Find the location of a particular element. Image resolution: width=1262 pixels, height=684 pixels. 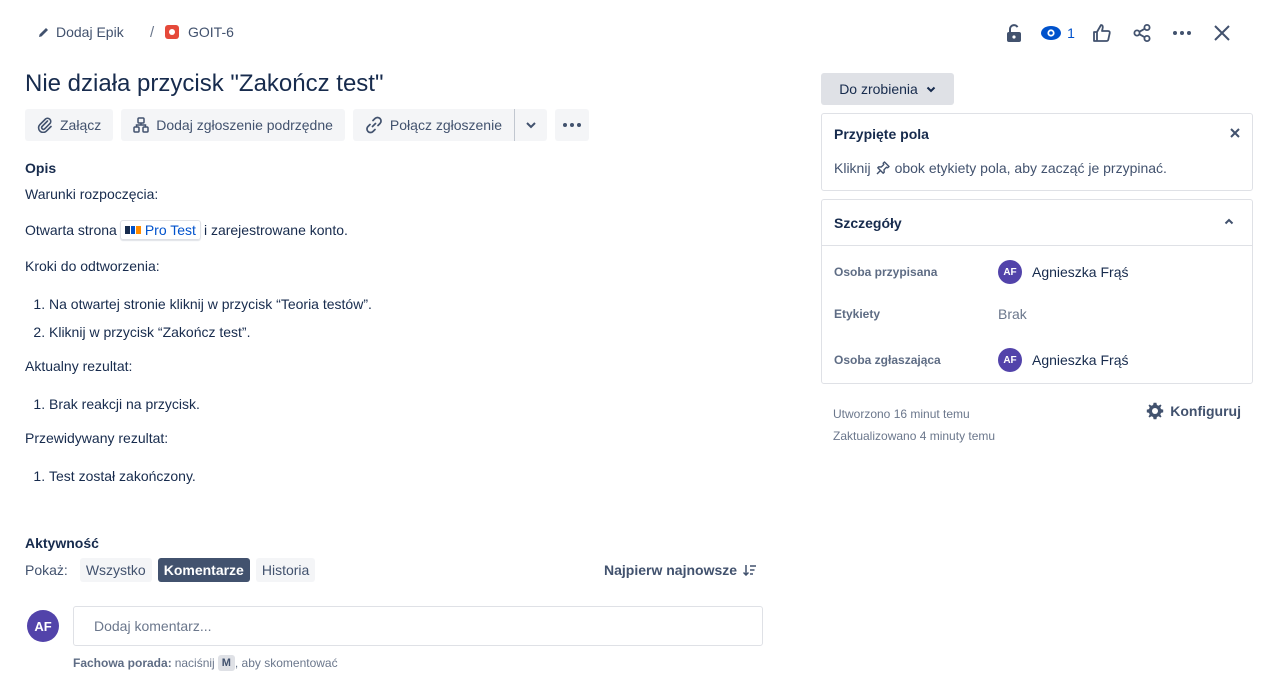

issue-toolbar: 1 is located at coordinates (1118, 33).